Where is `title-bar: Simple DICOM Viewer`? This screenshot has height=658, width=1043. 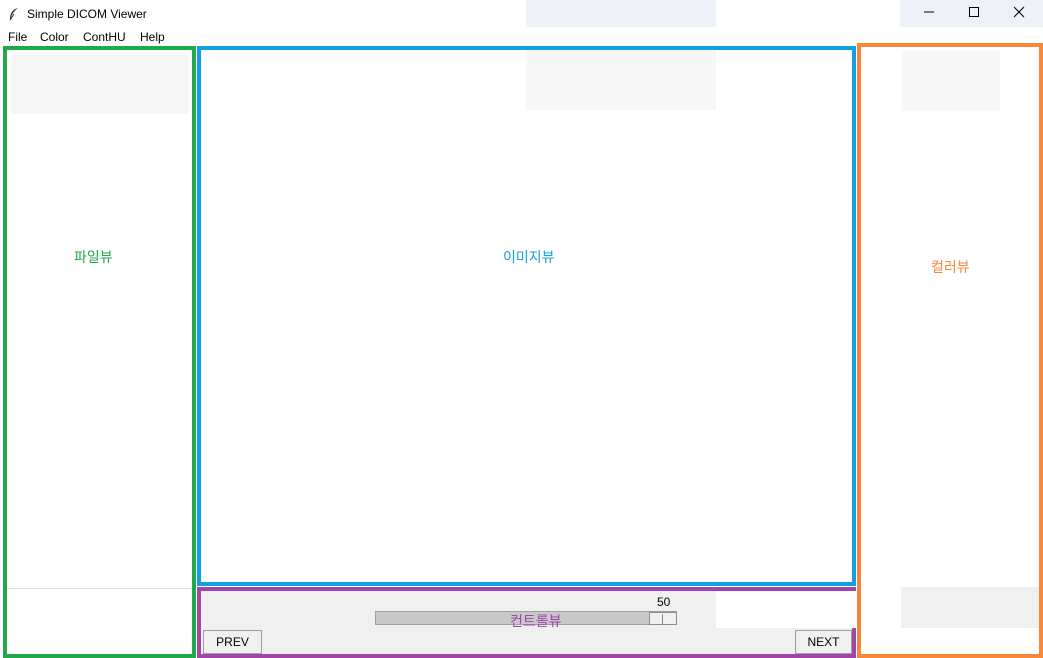
title-bar: Simple DICOM Viewer is located at coordinates (521, 14).